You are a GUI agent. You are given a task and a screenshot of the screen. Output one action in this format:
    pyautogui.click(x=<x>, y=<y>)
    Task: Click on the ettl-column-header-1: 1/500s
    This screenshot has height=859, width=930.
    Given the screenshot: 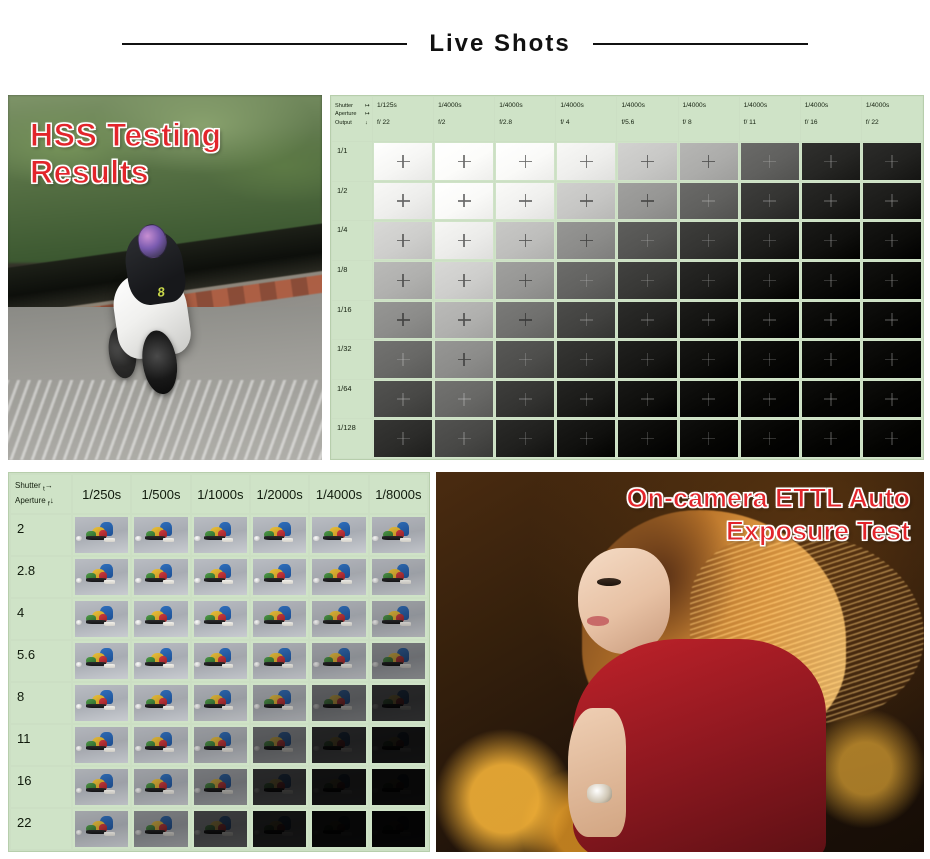 What is the action you would take?
    pyautogui.click(x=161, y=494)
    